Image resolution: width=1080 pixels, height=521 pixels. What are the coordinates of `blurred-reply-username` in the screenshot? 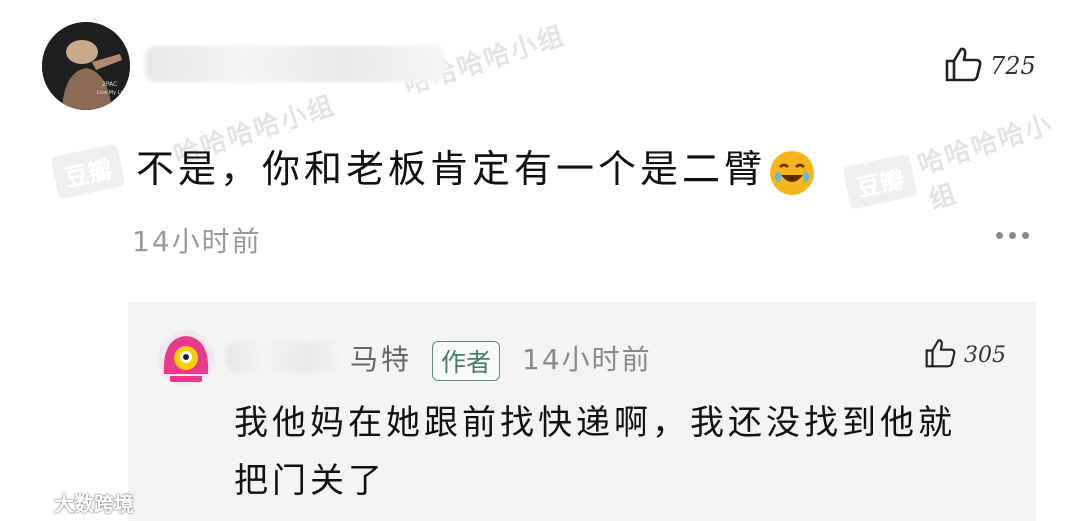 It's located at (286, 357).